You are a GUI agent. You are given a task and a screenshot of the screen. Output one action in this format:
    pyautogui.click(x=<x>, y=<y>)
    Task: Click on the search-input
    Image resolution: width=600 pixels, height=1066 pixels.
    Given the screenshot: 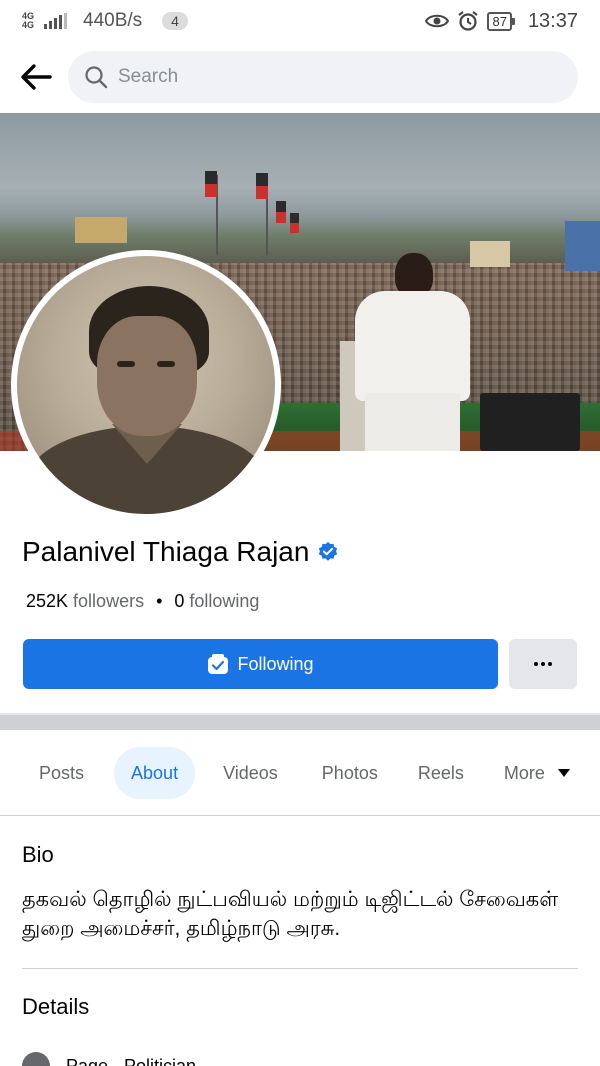 What is the action you would take?
    pyautogui.click(x=328, y=77)
    